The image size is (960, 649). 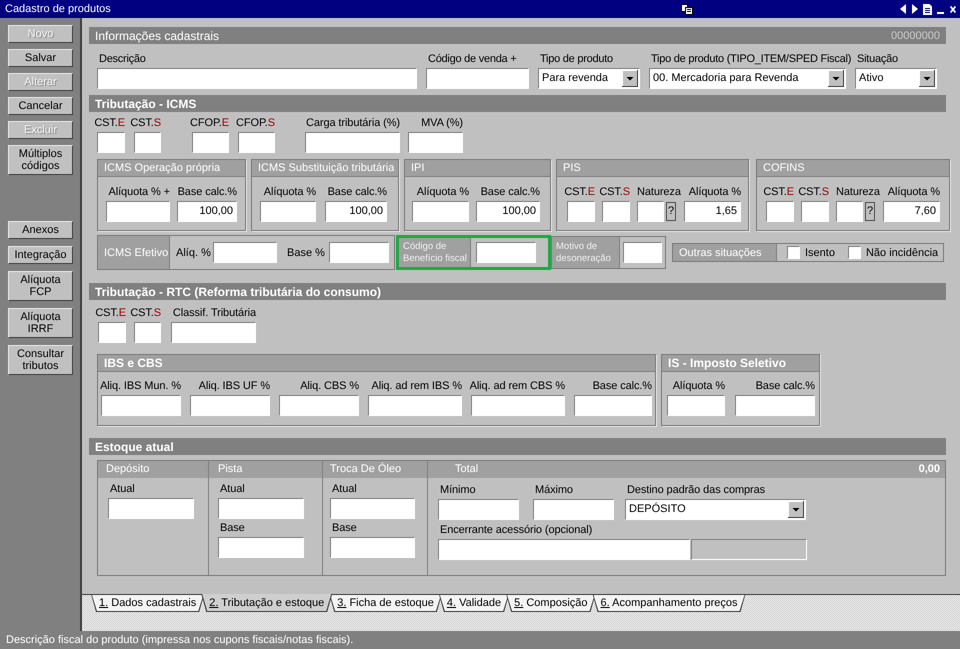 What do you see at coordinates (953, 9) in the screenshot?
I see `close-icon` at bounding box center [953, 9].